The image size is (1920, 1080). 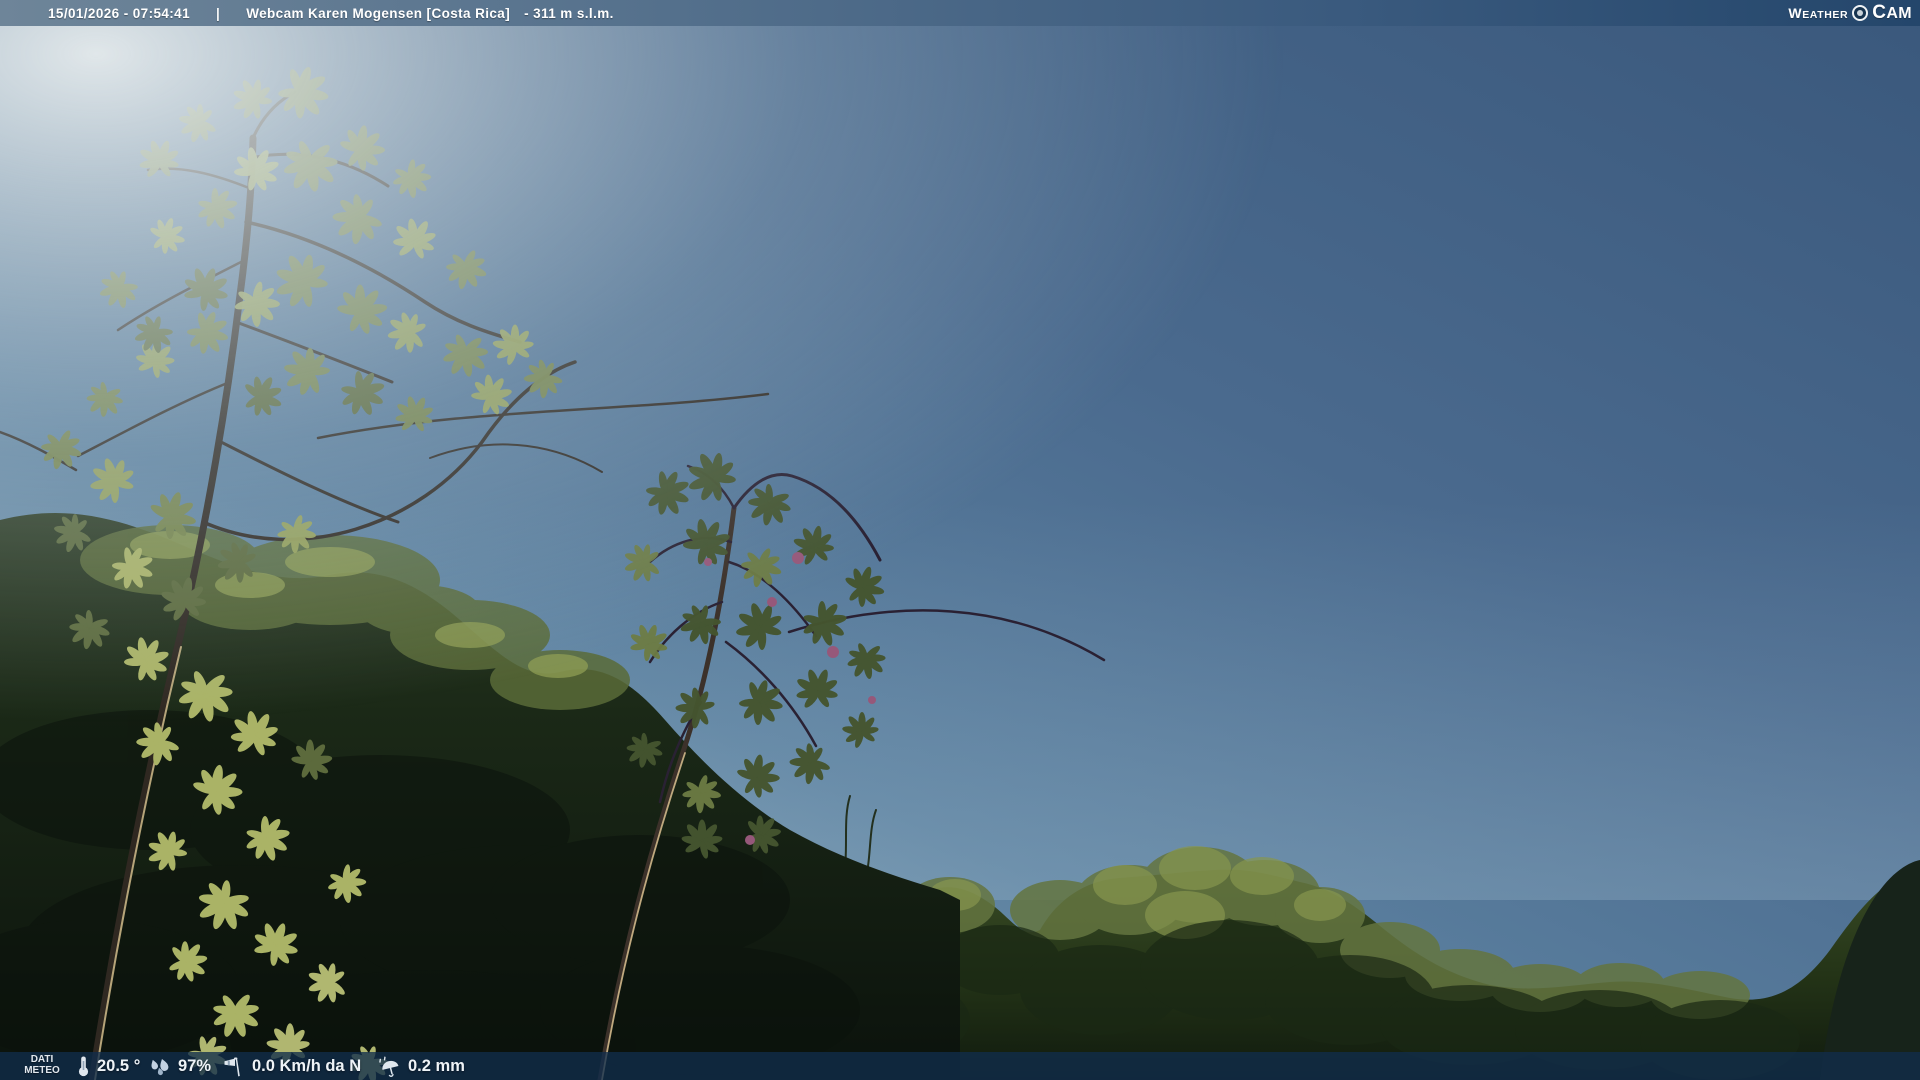 What do you see at coordinates (436, 1065) in the screenshot?
I see `precipitation-value: 0.2 mm` at bounding box center [436, 1065].